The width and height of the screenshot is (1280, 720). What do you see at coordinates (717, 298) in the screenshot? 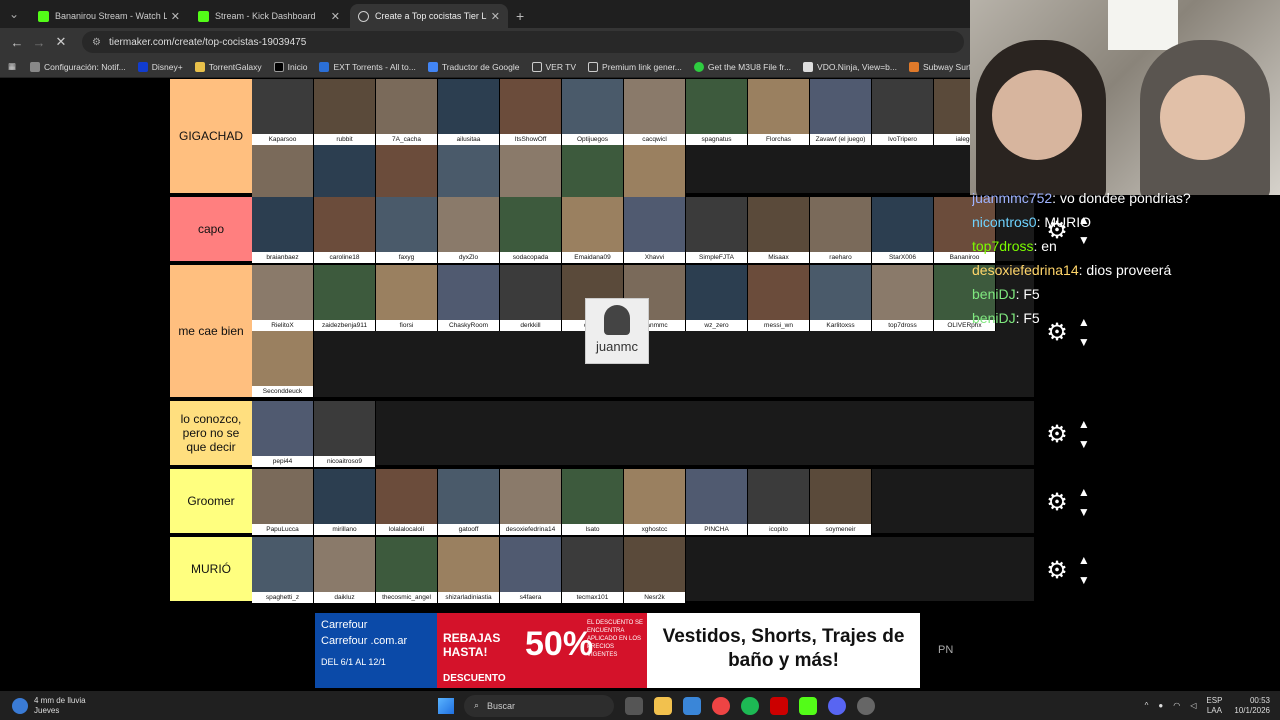
I see `tier-item: wz_zero` at bounding box center [717, 298].